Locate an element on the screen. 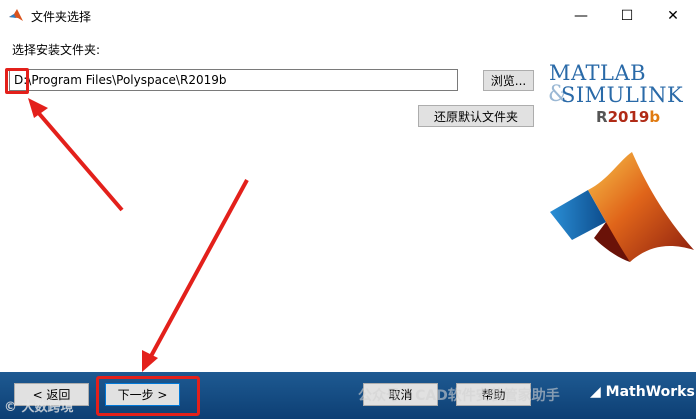 Image resolution: width=696 pixels, height=419 pixels. title-bar: 文件夹选择 — ☐ ✕ is located at coordinates (348, 15).